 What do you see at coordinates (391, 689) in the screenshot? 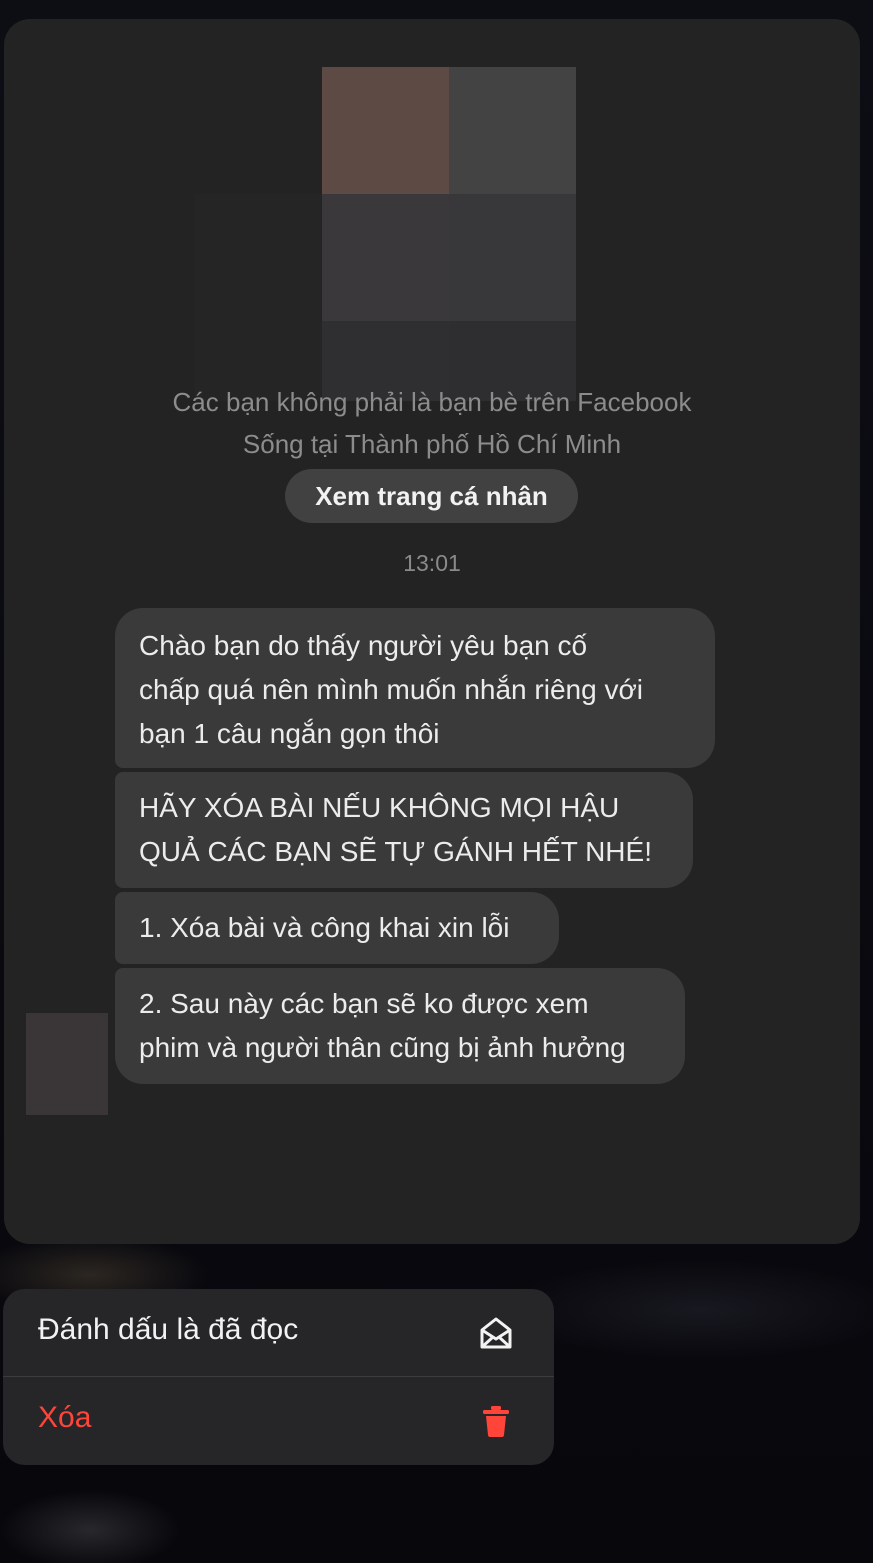
I see `message-line: chấp quá nên mình muốn nhắn riêng với` at bounding box center [391, 689].